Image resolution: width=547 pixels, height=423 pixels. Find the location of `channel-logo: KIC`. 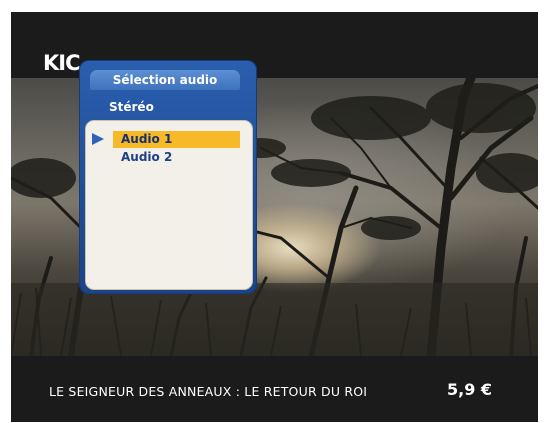

channel-logo: KIC is located at coordinates (61, 63).